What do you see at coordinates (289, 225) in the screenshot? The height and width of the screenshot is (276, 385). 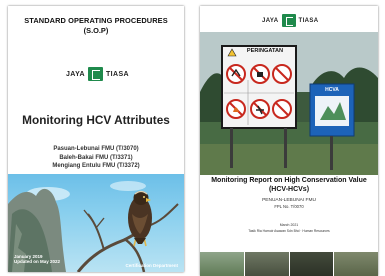 I see `report-footer-1: March 2021` at bounding box center [289, 225].